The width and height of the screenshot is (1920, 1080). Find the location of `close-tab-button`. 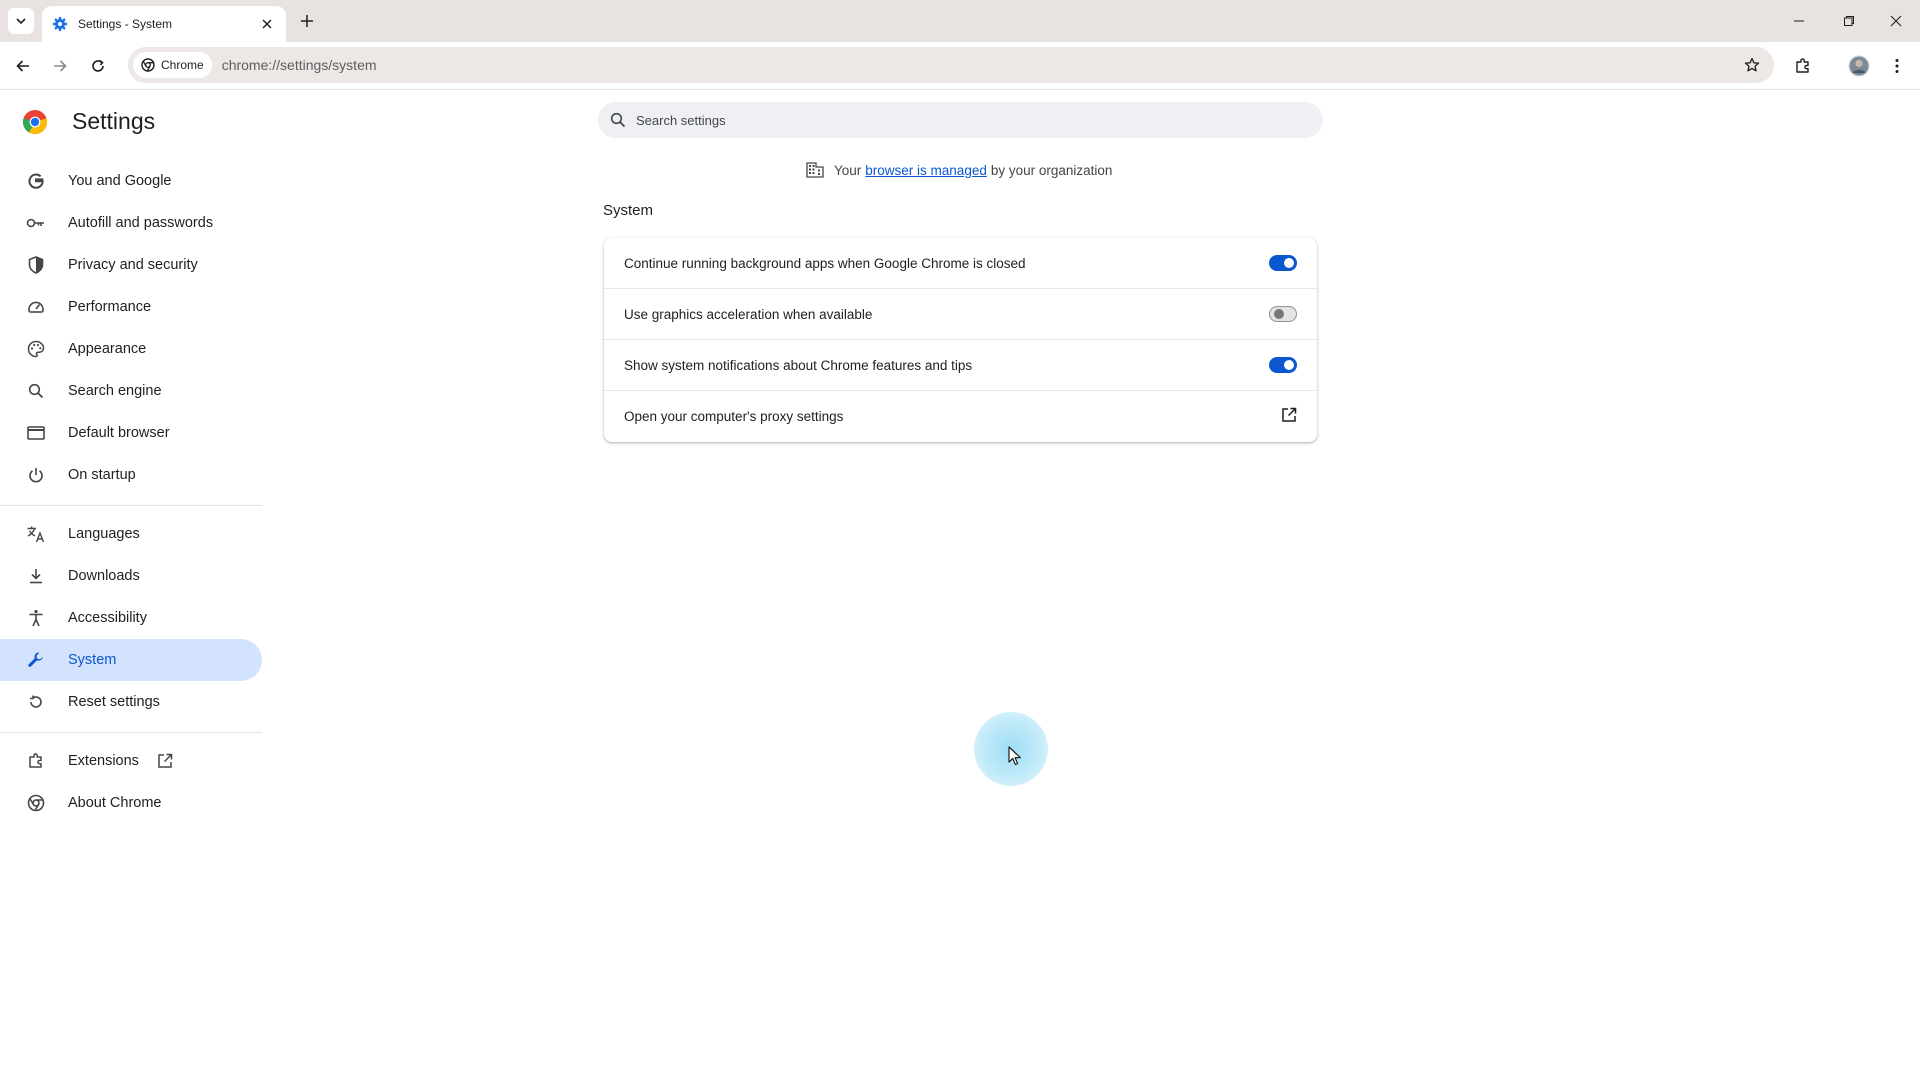

close-tab-button is located at coordinates (267, 24).